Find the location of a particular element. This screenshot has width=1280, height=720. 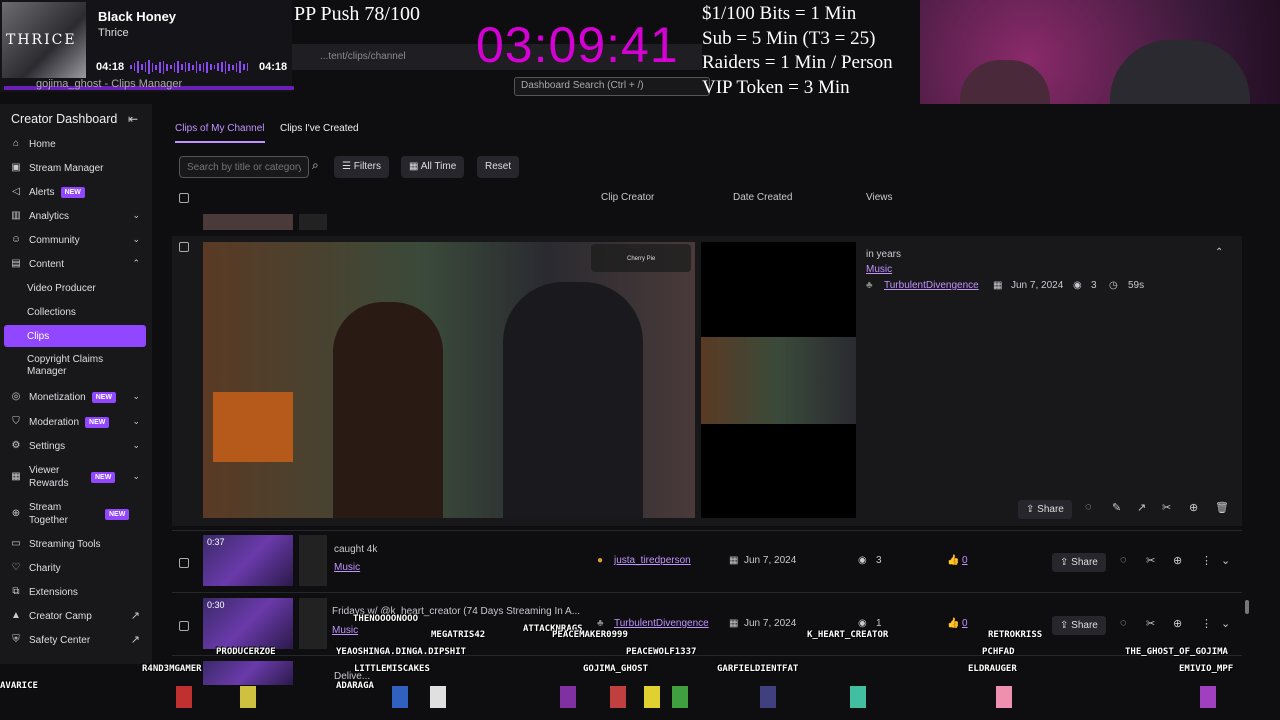

table-row is located at coordinates (707, 670).